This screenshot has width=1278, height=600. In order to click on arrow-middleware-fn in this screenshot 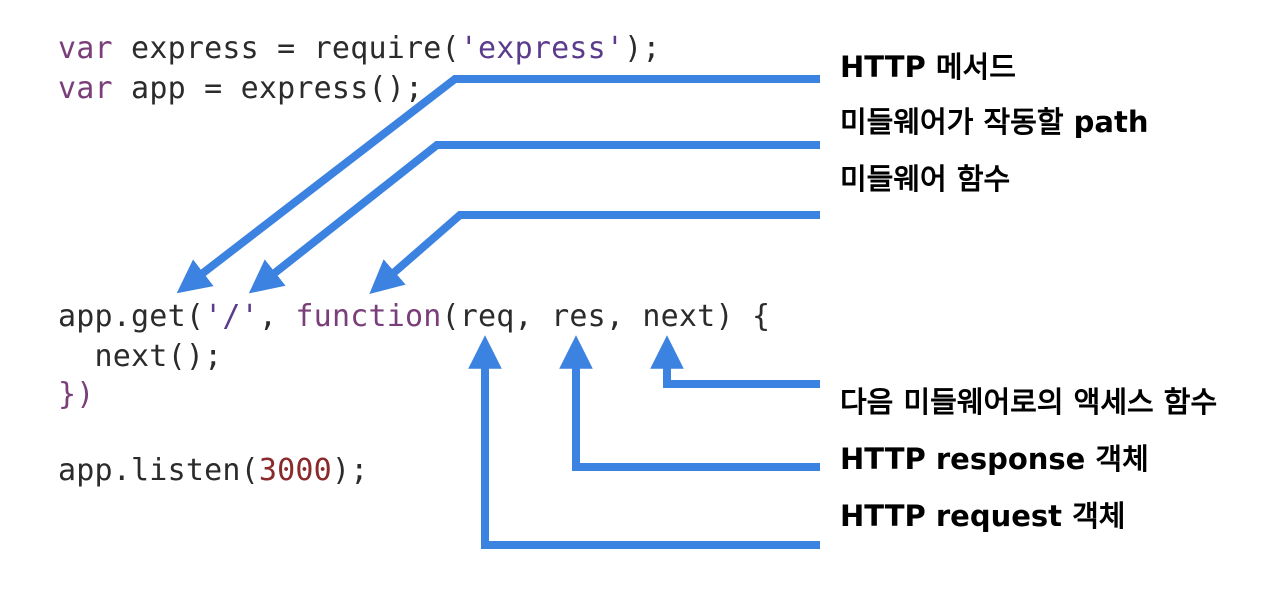, I will do `click(594, 253)`.